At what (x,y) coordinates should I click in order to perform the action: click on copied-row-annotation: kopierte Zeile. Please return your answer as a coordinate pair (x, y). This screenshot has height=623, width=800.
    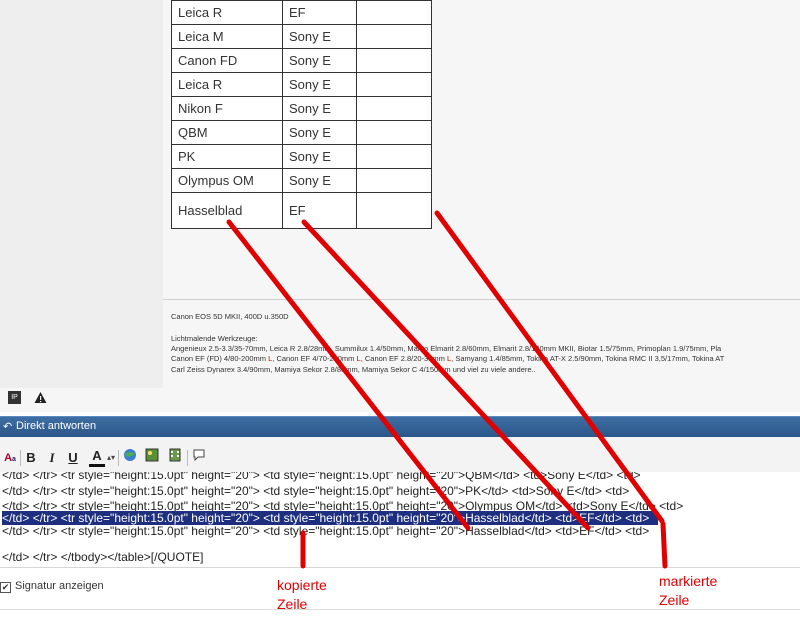
    Looking at the image, I should click on (302, 594).